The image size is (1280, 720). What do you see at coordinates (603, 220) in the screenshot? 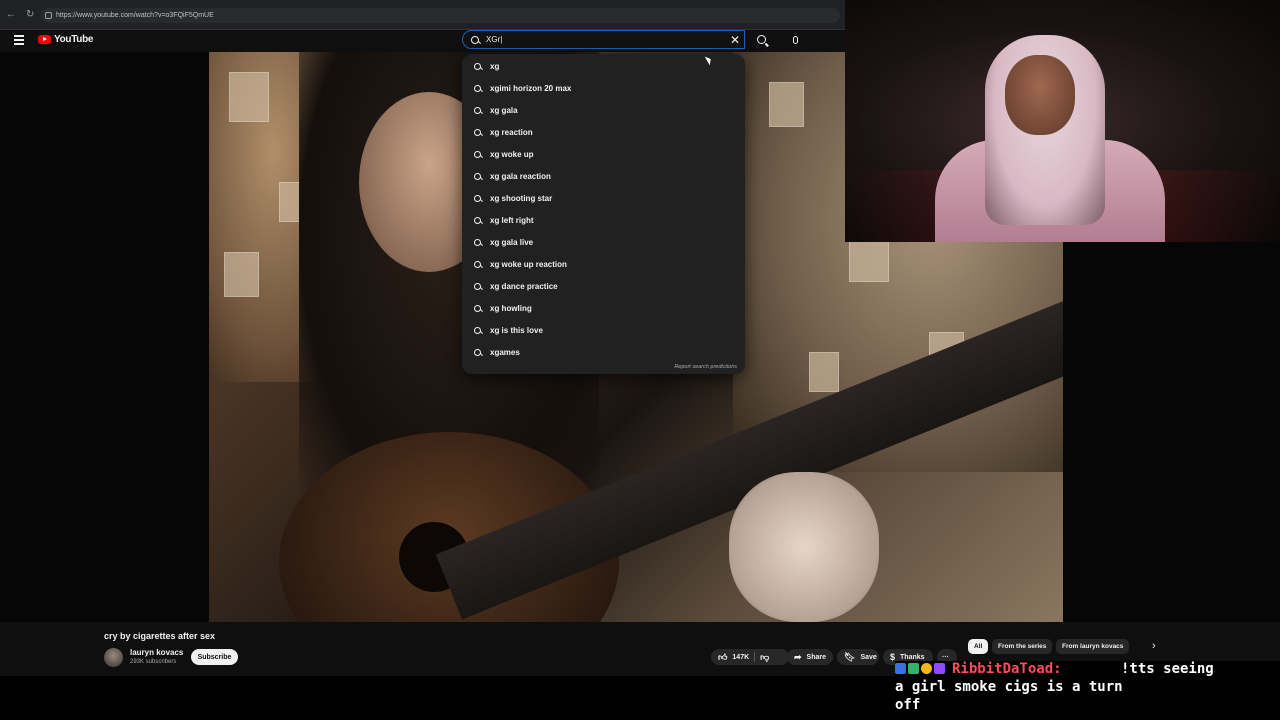
I see `suggestion-item: xg left right` at bounding box center [603, 220].